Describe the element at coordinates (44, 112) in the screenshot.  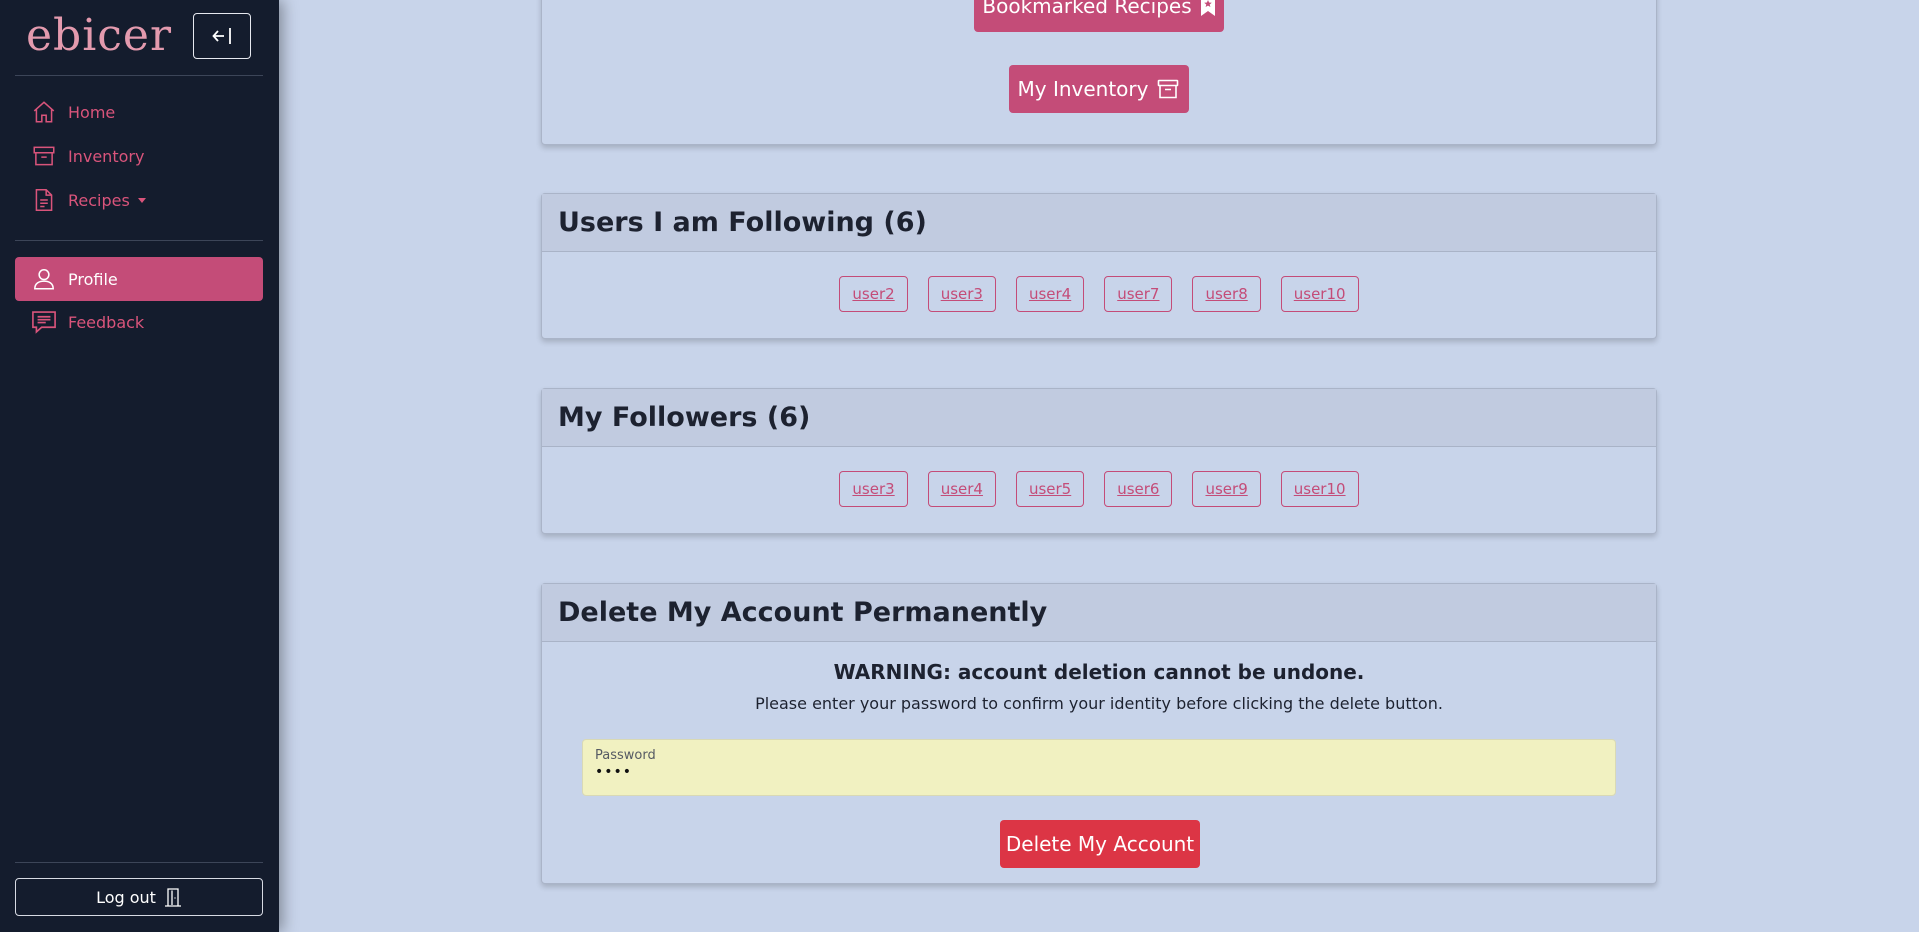
I see `home-icon` at that location.